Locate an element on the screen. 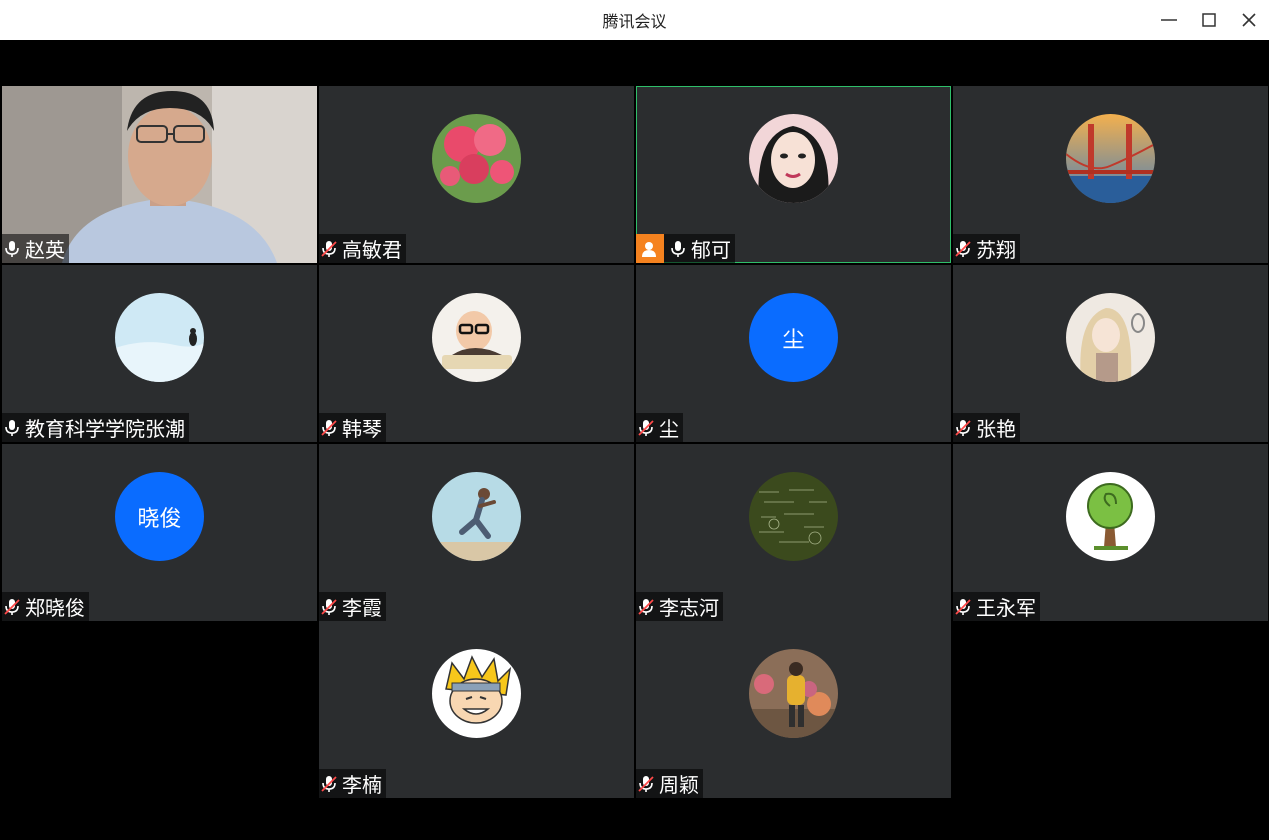 The height and width of the screenshot is (840, 1269). participant-name: 高敏君 is located at coordinates (372, 250).